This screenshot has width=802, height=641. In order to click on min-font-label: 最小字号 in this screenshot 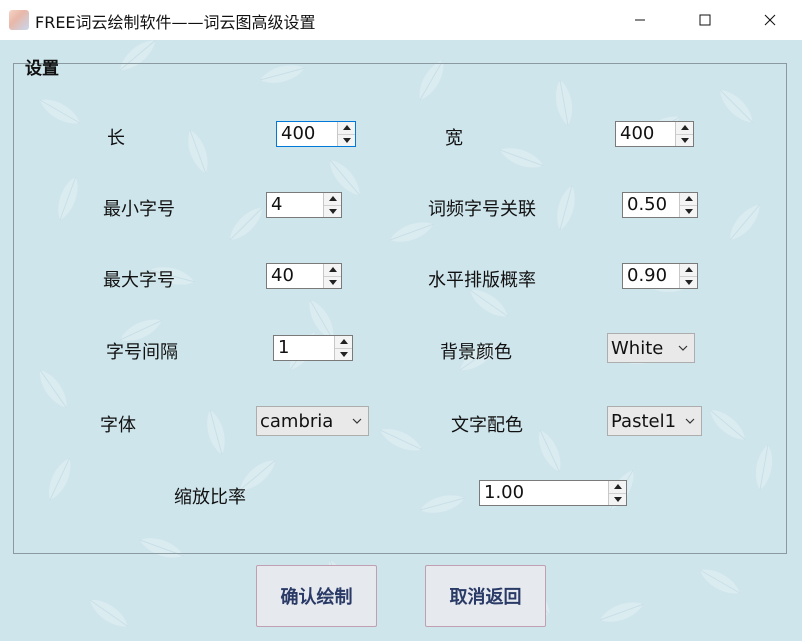, I will do `click(139, 209)`.